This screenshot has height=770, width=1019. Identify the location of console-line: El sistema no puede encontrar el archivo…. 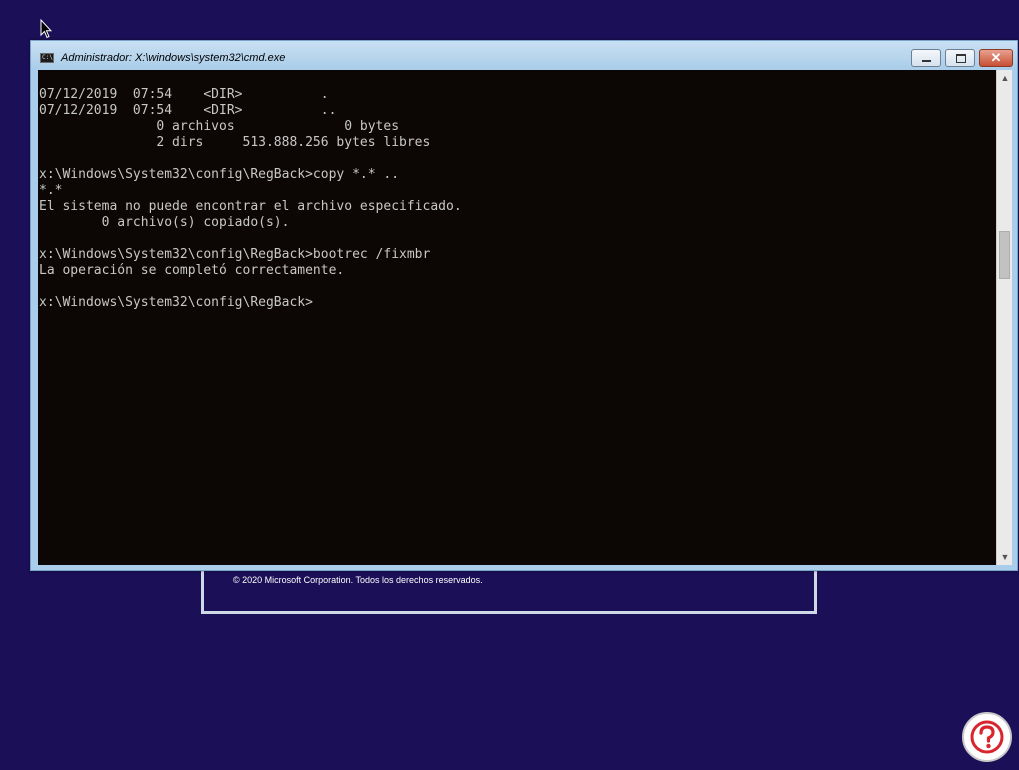
(250, 206).